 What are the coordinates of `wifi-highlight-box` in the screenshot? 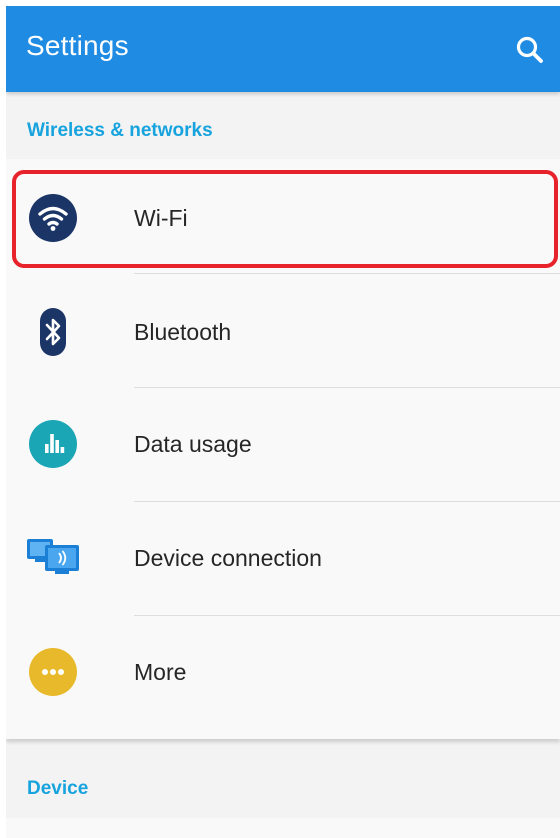 It's located at (285, 219).